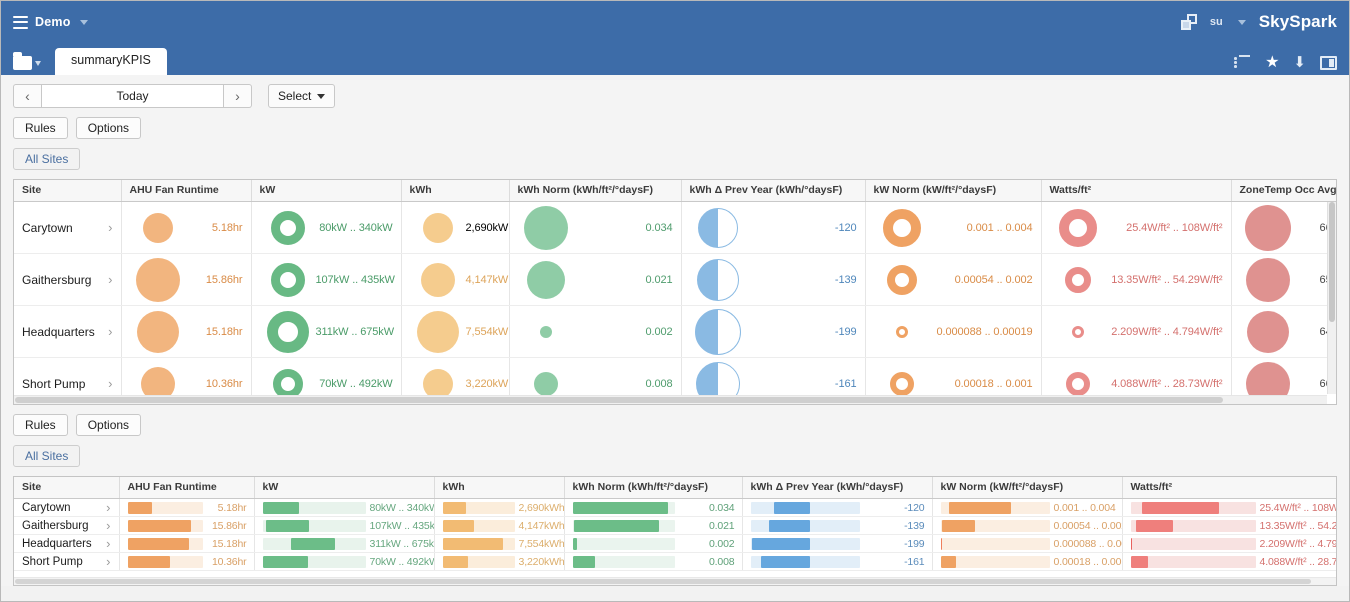  I want to click on metric-cell: 70kW .. 492kW, so click(344, 561).